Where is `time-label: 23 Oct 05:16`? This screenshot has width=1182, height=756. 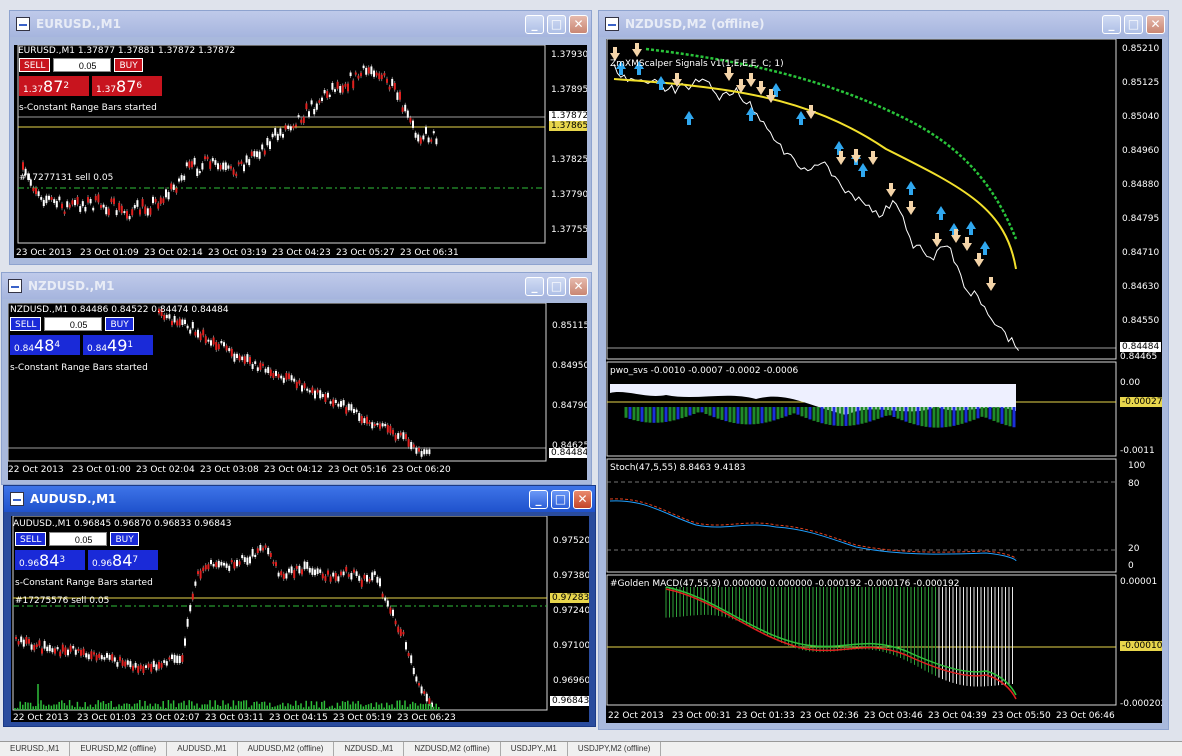 time-label: 23 Oct 05:16 is located at coordinates (357, 470).